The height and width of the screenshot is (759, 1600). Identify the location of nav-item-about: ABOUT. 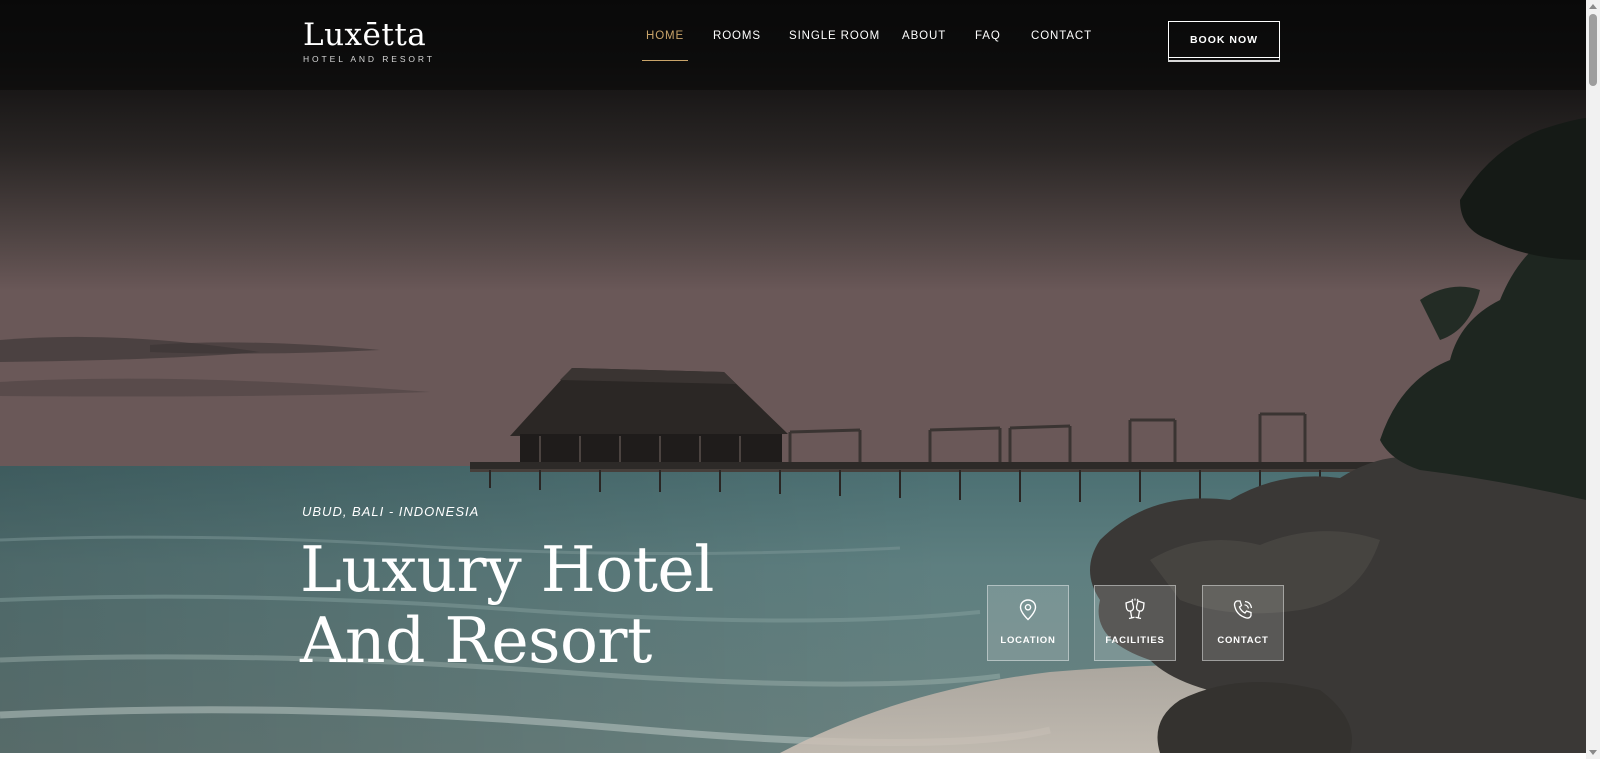
(924, 46).